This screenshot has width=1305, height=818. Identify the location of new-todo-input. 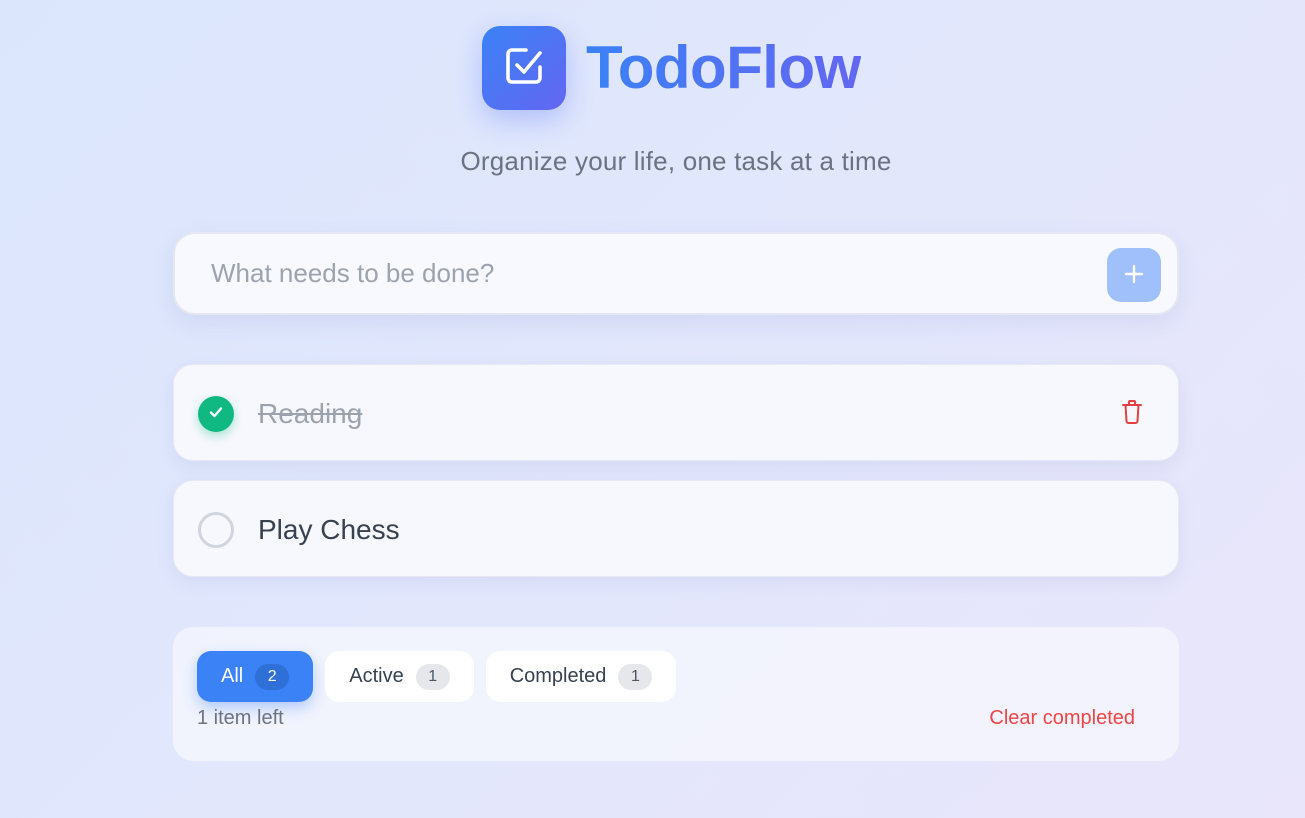
(635, 273).